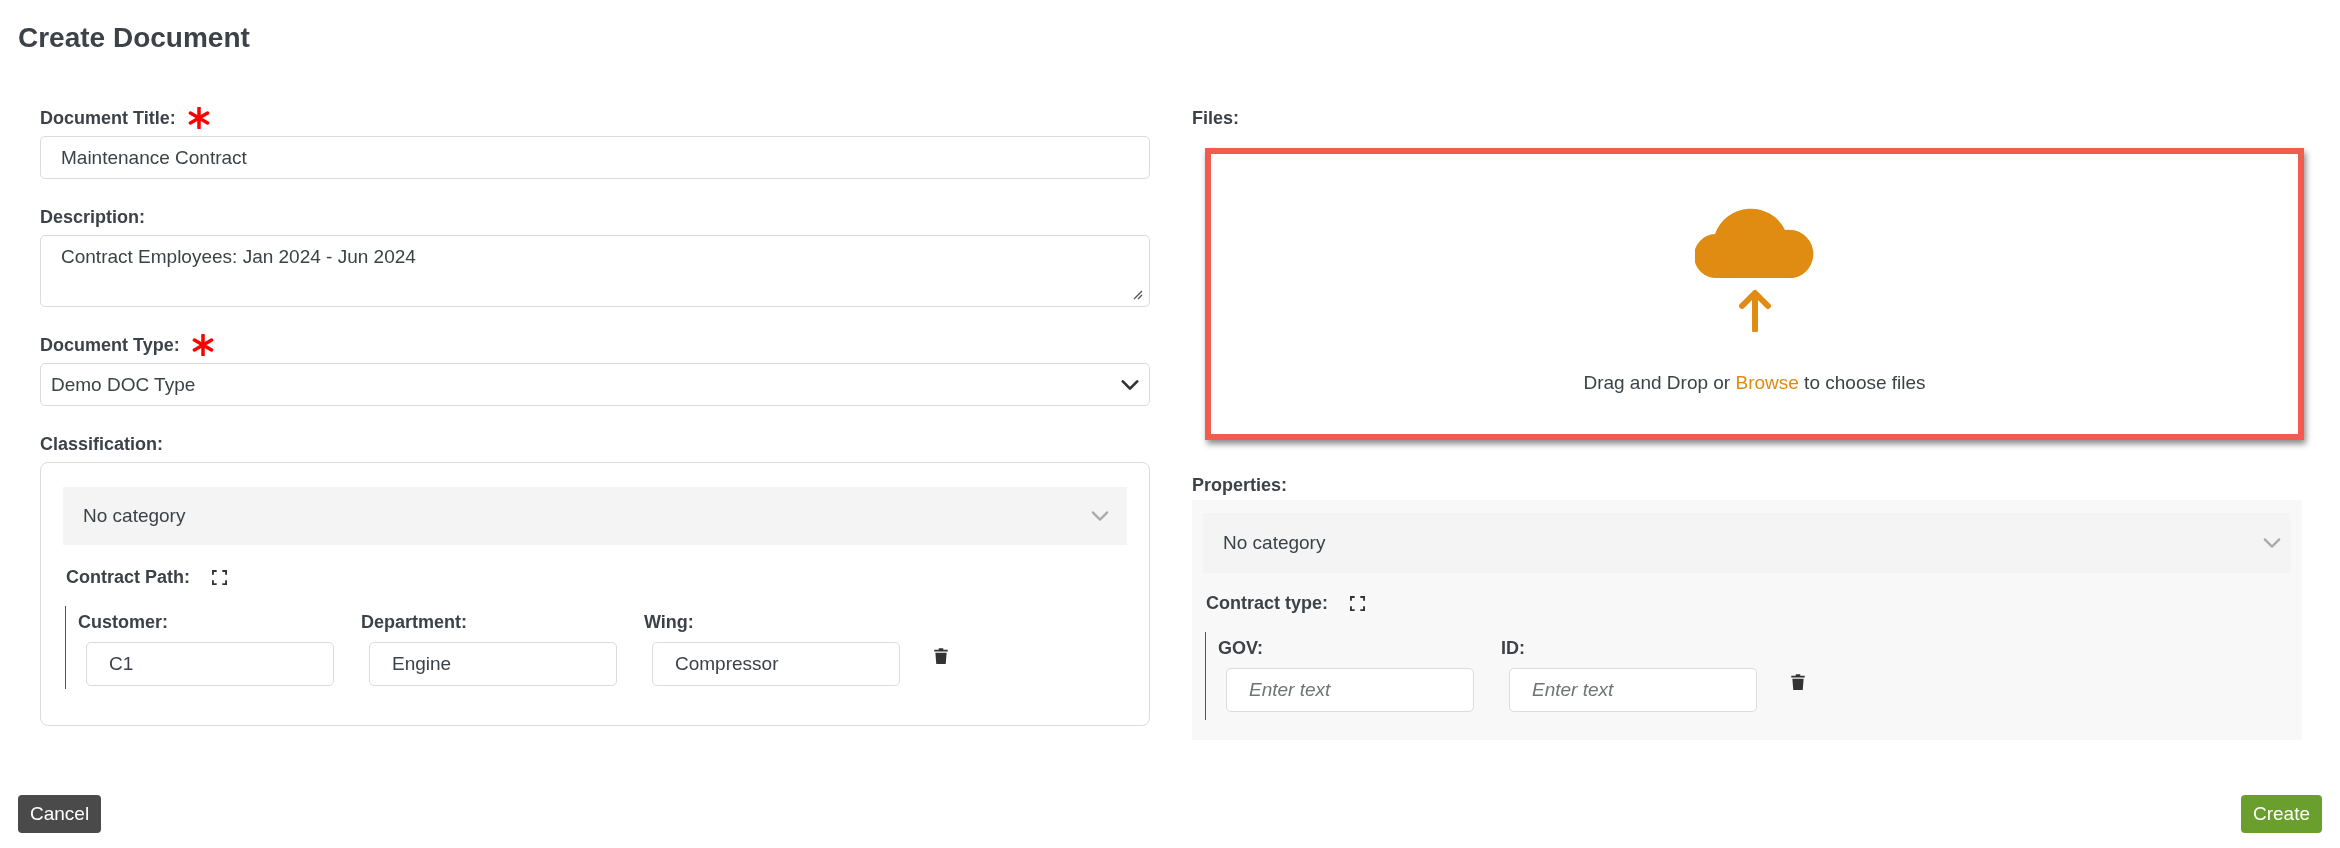 This screenshot has width=2340, height=848. Describe the element at coordinates (1267, 603) in the screenshot. I see `group-label: Contract type:` at that location.